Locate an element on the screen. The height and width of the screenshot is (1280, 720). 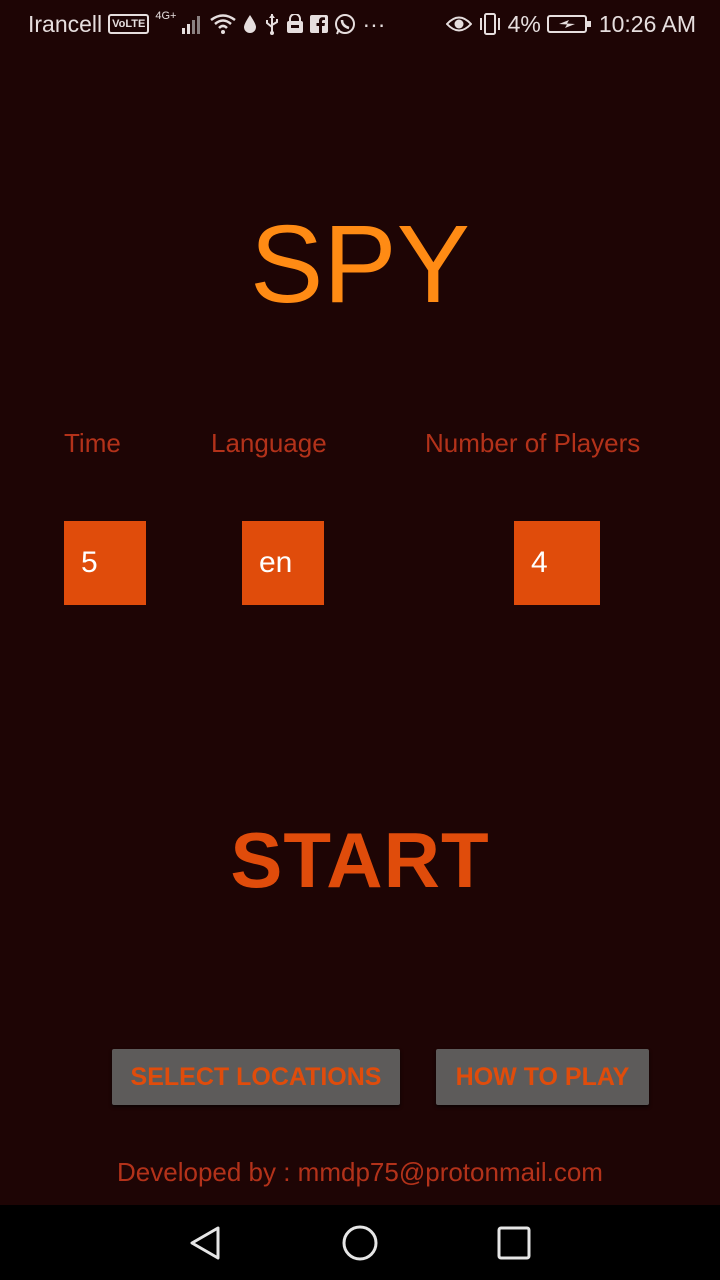
players-label: Number of Players is located at coordinates (533, 443).